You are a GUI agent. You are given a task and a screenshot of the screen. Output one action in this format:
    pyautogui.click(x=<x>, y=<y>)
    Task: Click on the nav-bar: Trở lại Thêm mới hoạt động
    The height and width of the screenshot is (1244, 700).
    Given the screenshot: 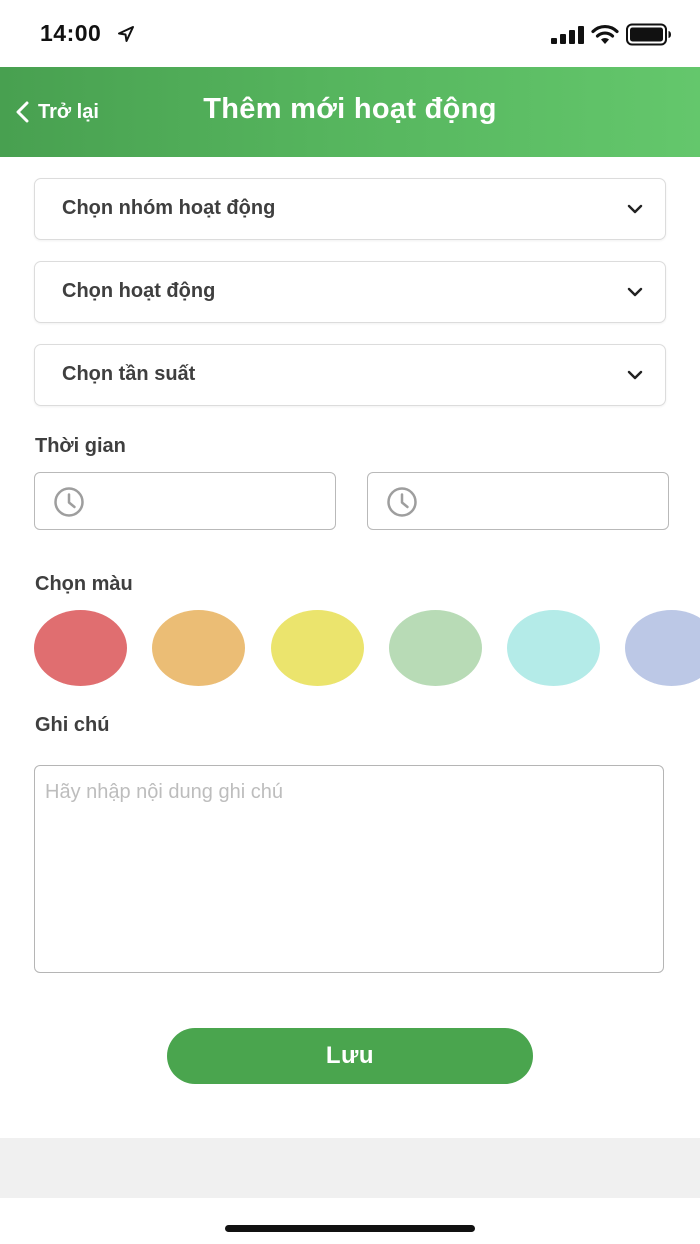 What is the action you would take?
    pyautogui.click(x=350, y=112)
    